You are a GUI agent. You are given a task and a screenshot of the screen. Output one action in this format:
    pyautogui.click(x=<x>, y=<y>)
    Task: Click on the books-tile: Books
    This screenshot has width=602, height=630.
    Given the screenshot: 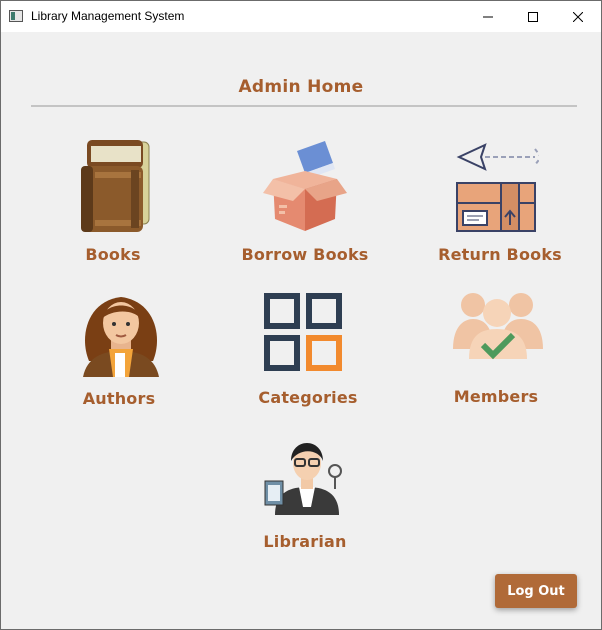 What is the action you would take?
    pyautogui.click(x=113, y=201)
    